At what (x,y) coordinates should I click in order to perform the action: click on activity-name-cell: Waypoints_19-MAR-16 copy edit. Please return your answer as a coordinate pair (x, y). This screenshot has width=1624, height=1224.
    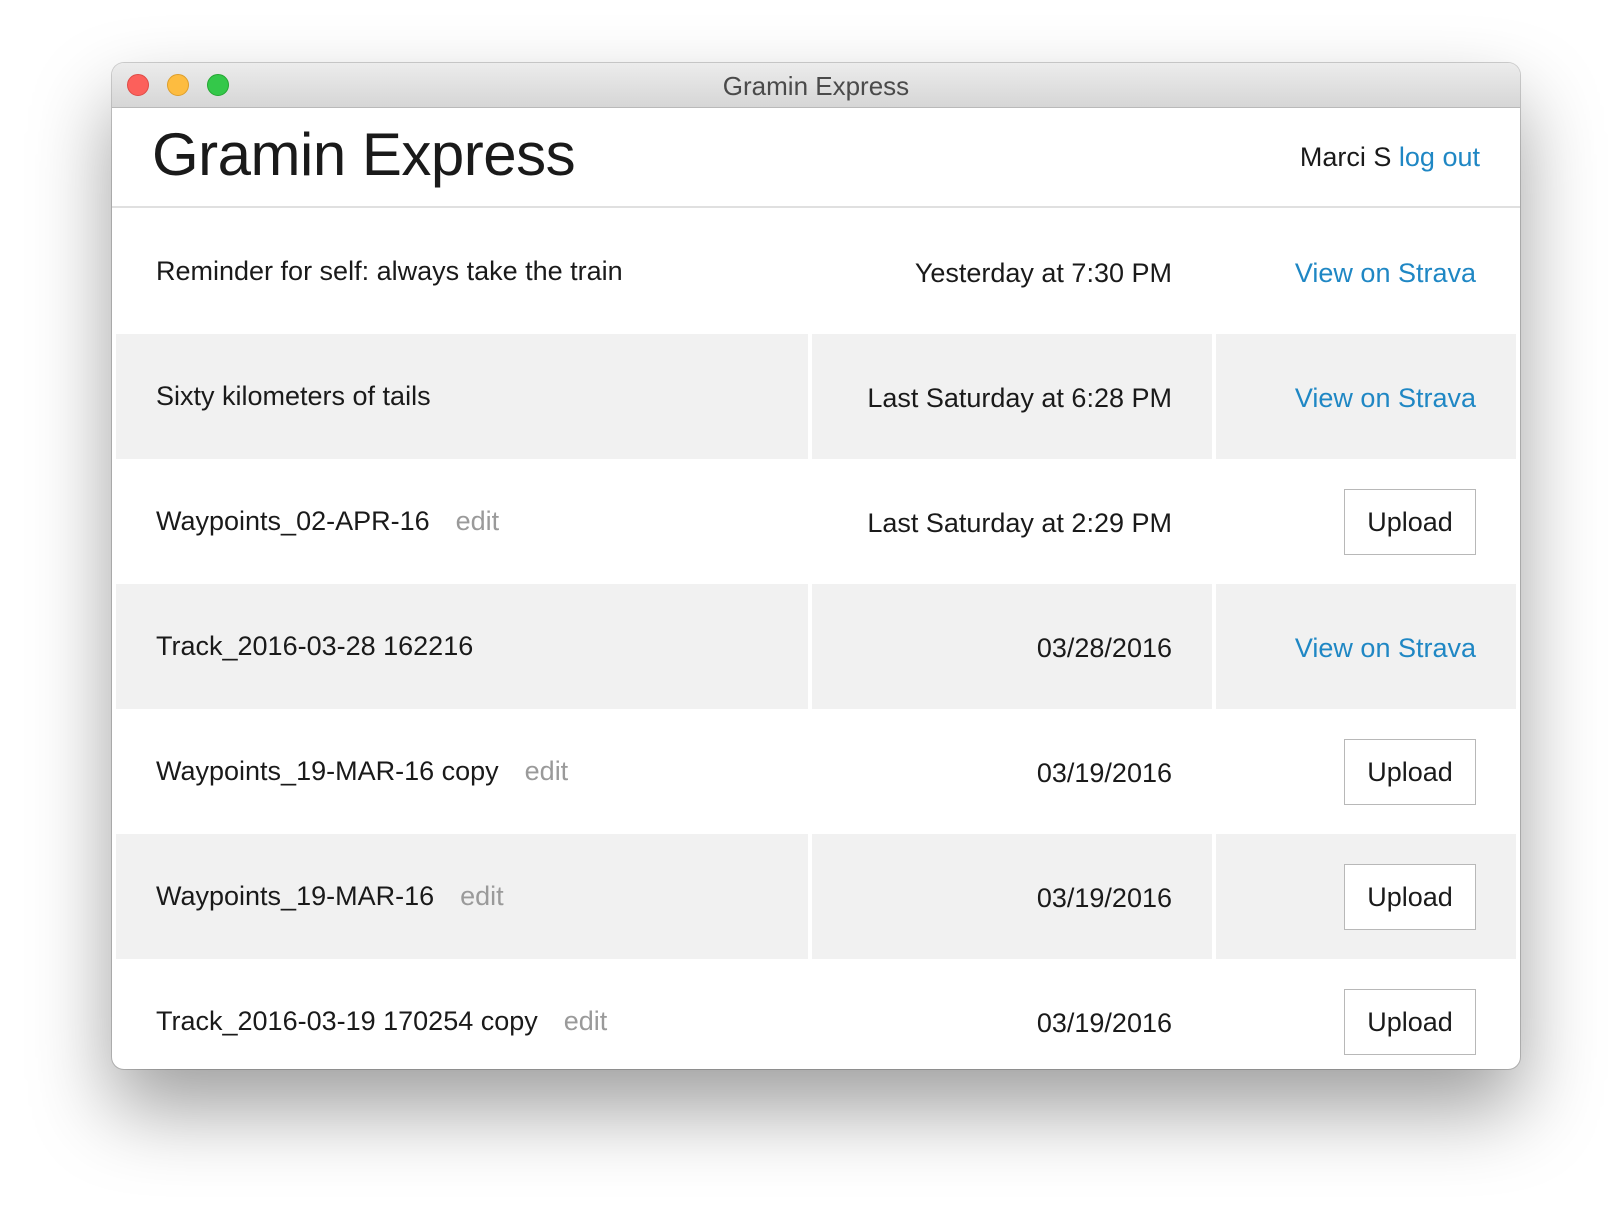
    Looking at the image, I should click on (462, 771).